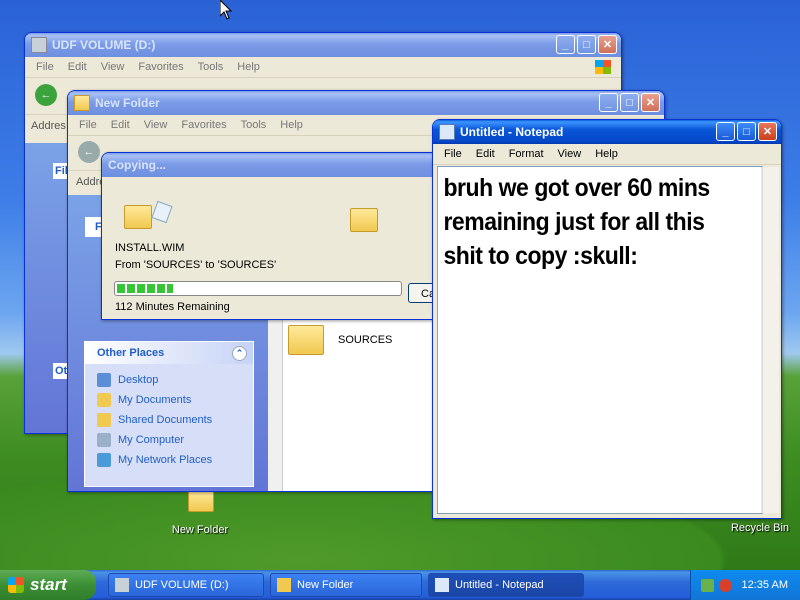 The height and width of the screenshot is (600, 800). I want to click on text-line: bruh we got over 60 mins, so click(576, 188).